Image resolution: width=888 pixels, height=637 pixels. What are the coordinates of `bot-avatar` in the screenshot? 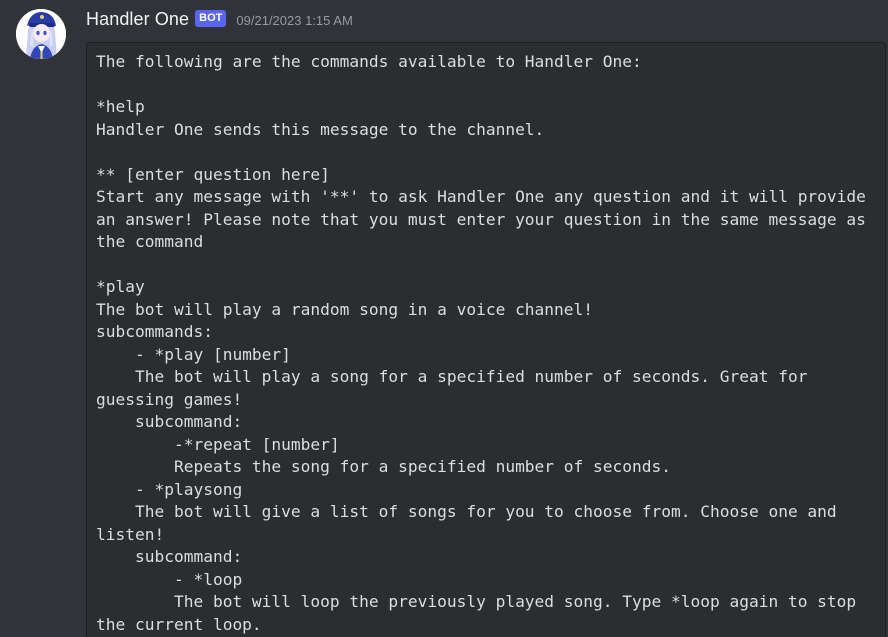 It's located at (41, 34).